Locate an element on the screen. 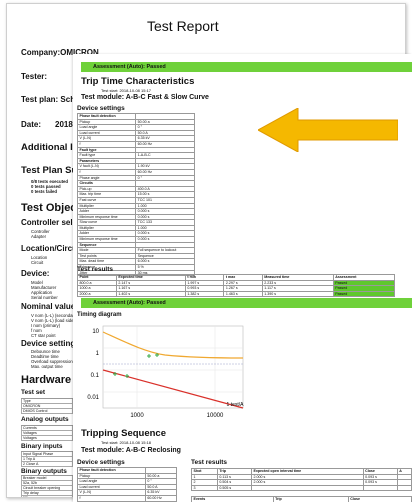  table-row: 3 0.505 s is located at coordinates (301, 488).